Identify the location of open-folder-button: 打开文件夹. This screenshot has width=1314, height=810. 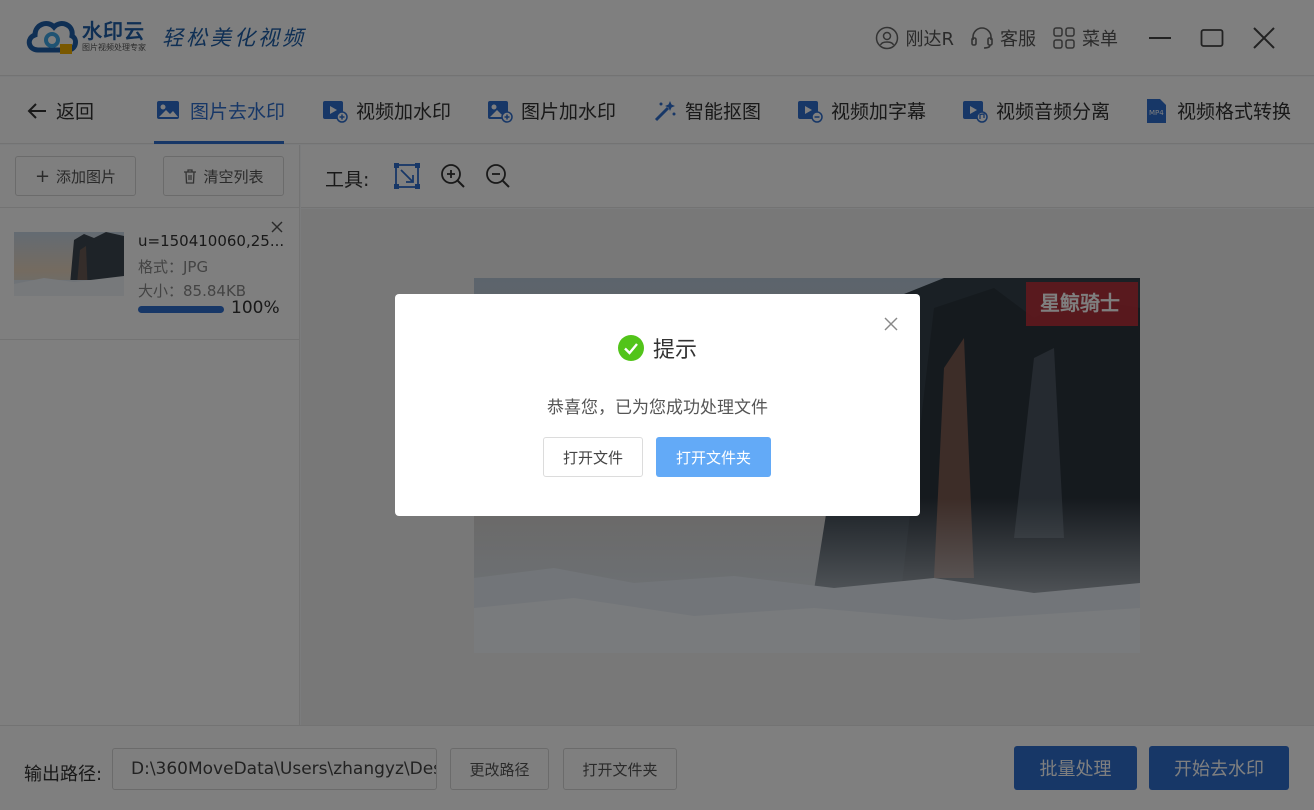
(713, 457).